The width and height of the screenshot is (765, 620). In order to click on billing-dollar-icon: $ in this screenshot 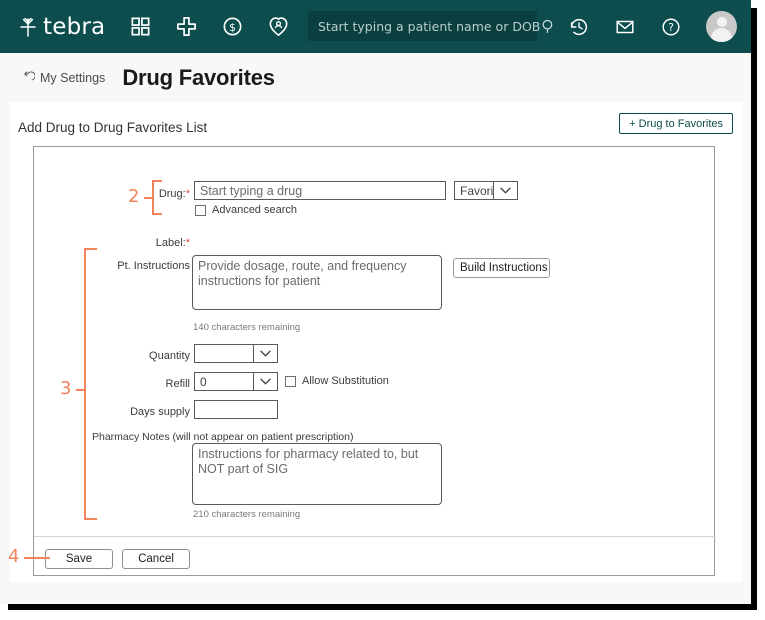, I will do `click(232, 26)`.